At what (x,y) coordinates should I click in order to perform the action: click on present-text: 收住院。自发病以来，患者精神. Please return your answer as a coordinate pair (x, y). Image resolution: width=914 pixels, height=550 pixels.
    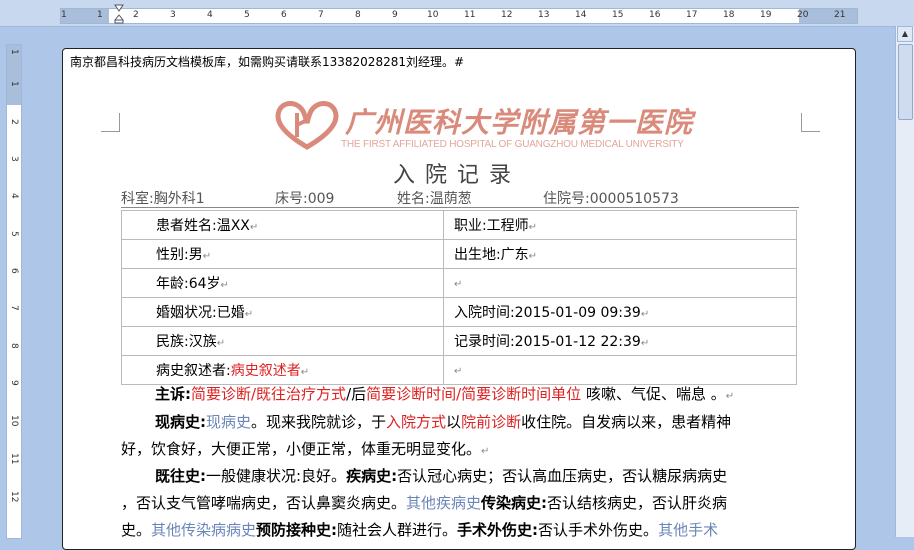
    Looking at the image, I should click on (626, 422).